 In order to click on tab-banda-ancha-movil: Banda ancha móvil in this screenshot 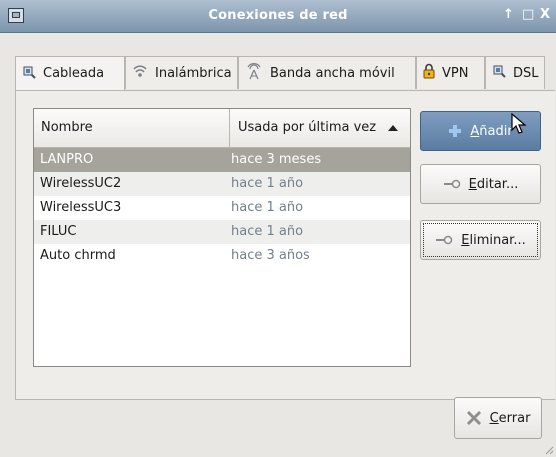, I will do `click(327, 72)`.